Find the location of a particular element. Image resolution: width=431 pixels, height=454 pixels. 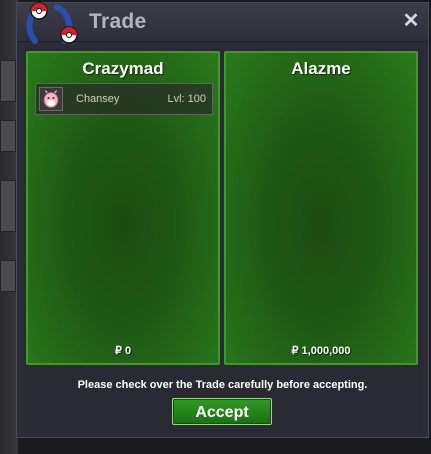

money-offer-right: ₽ 1,000,000 is located at coordinates (321, 351).